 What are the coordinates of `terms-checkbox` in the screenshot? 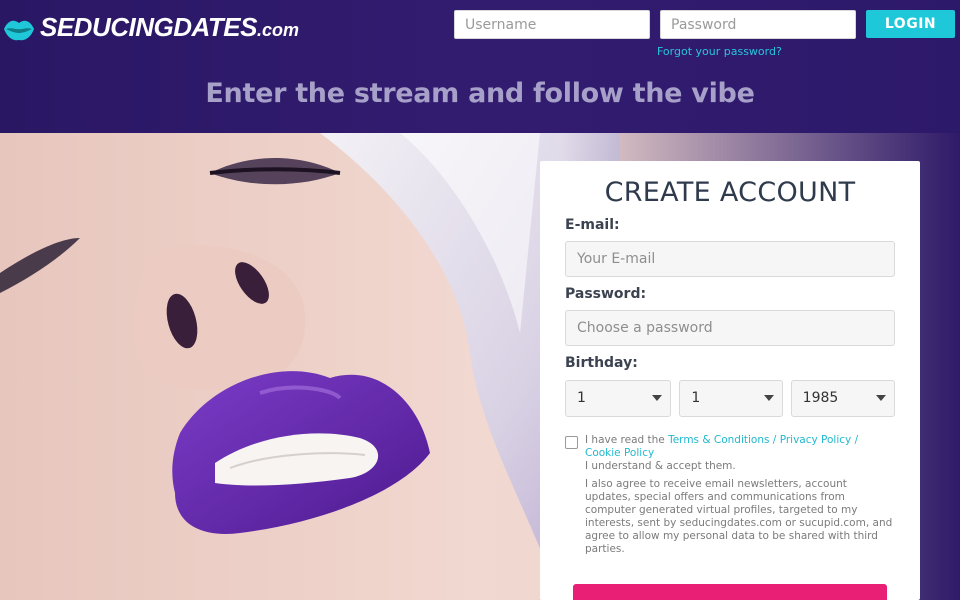 It's located at (571, 442).